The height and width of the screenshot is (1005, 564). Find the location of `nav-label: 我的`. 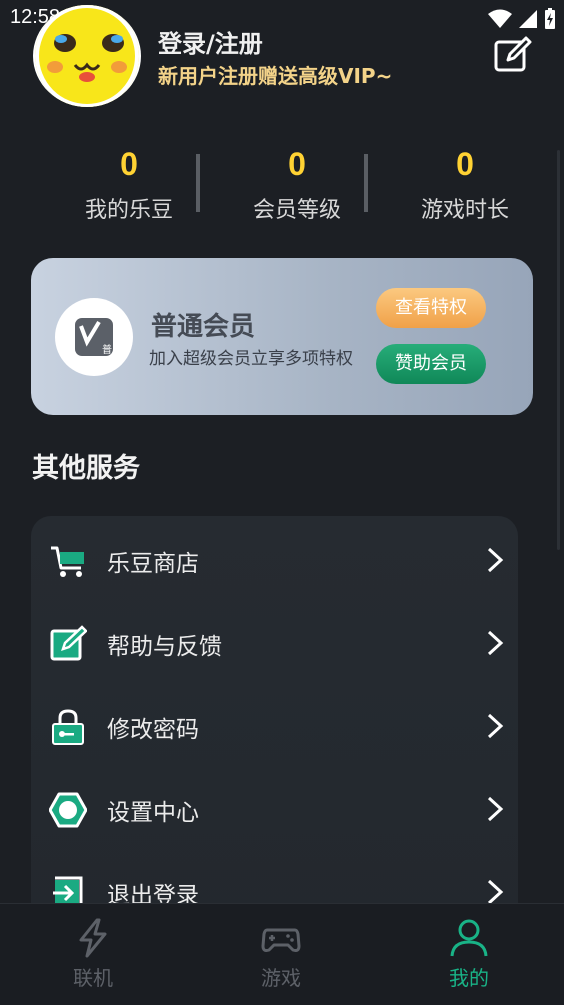

nav-label: 我的 is located at coordinates (469, 978).